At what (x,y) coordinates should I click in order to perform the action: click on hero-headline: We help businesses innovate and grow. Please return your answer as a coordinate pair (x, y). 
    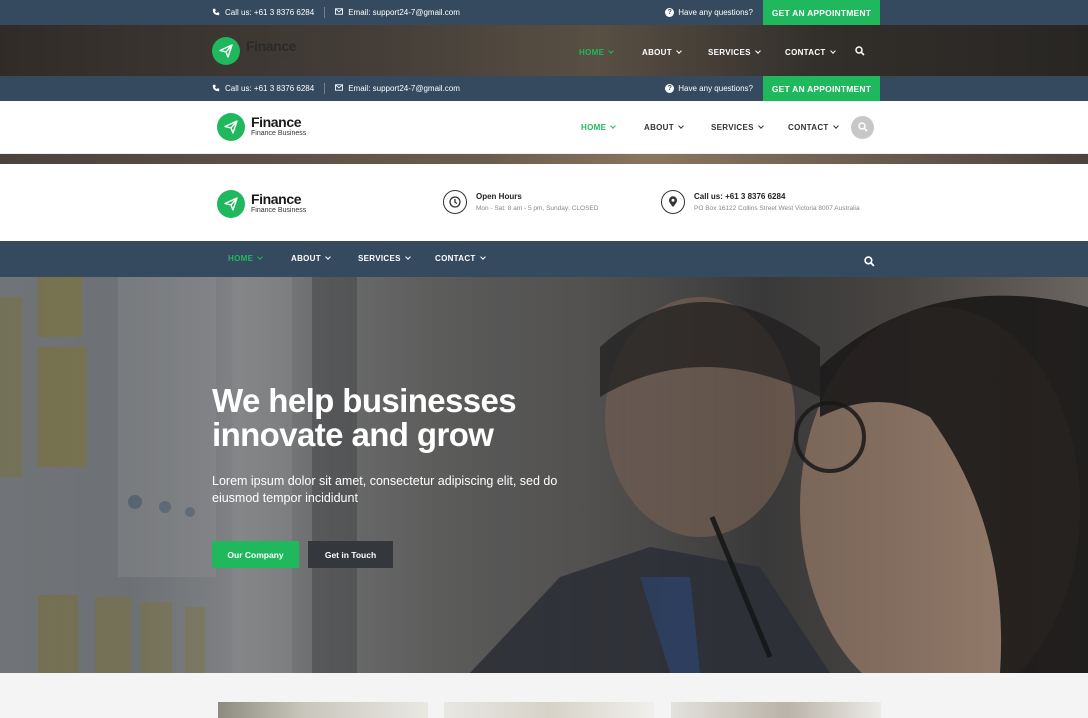
    Looking at the image, I should click on (422, 418).